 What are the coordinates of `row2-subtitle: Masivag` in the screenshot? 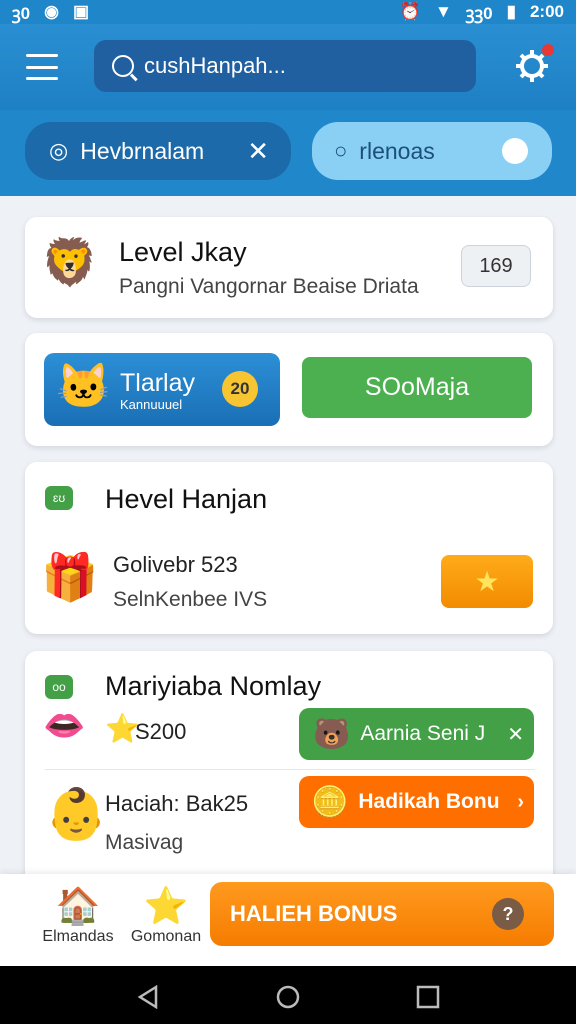 It's located at (144, 842).